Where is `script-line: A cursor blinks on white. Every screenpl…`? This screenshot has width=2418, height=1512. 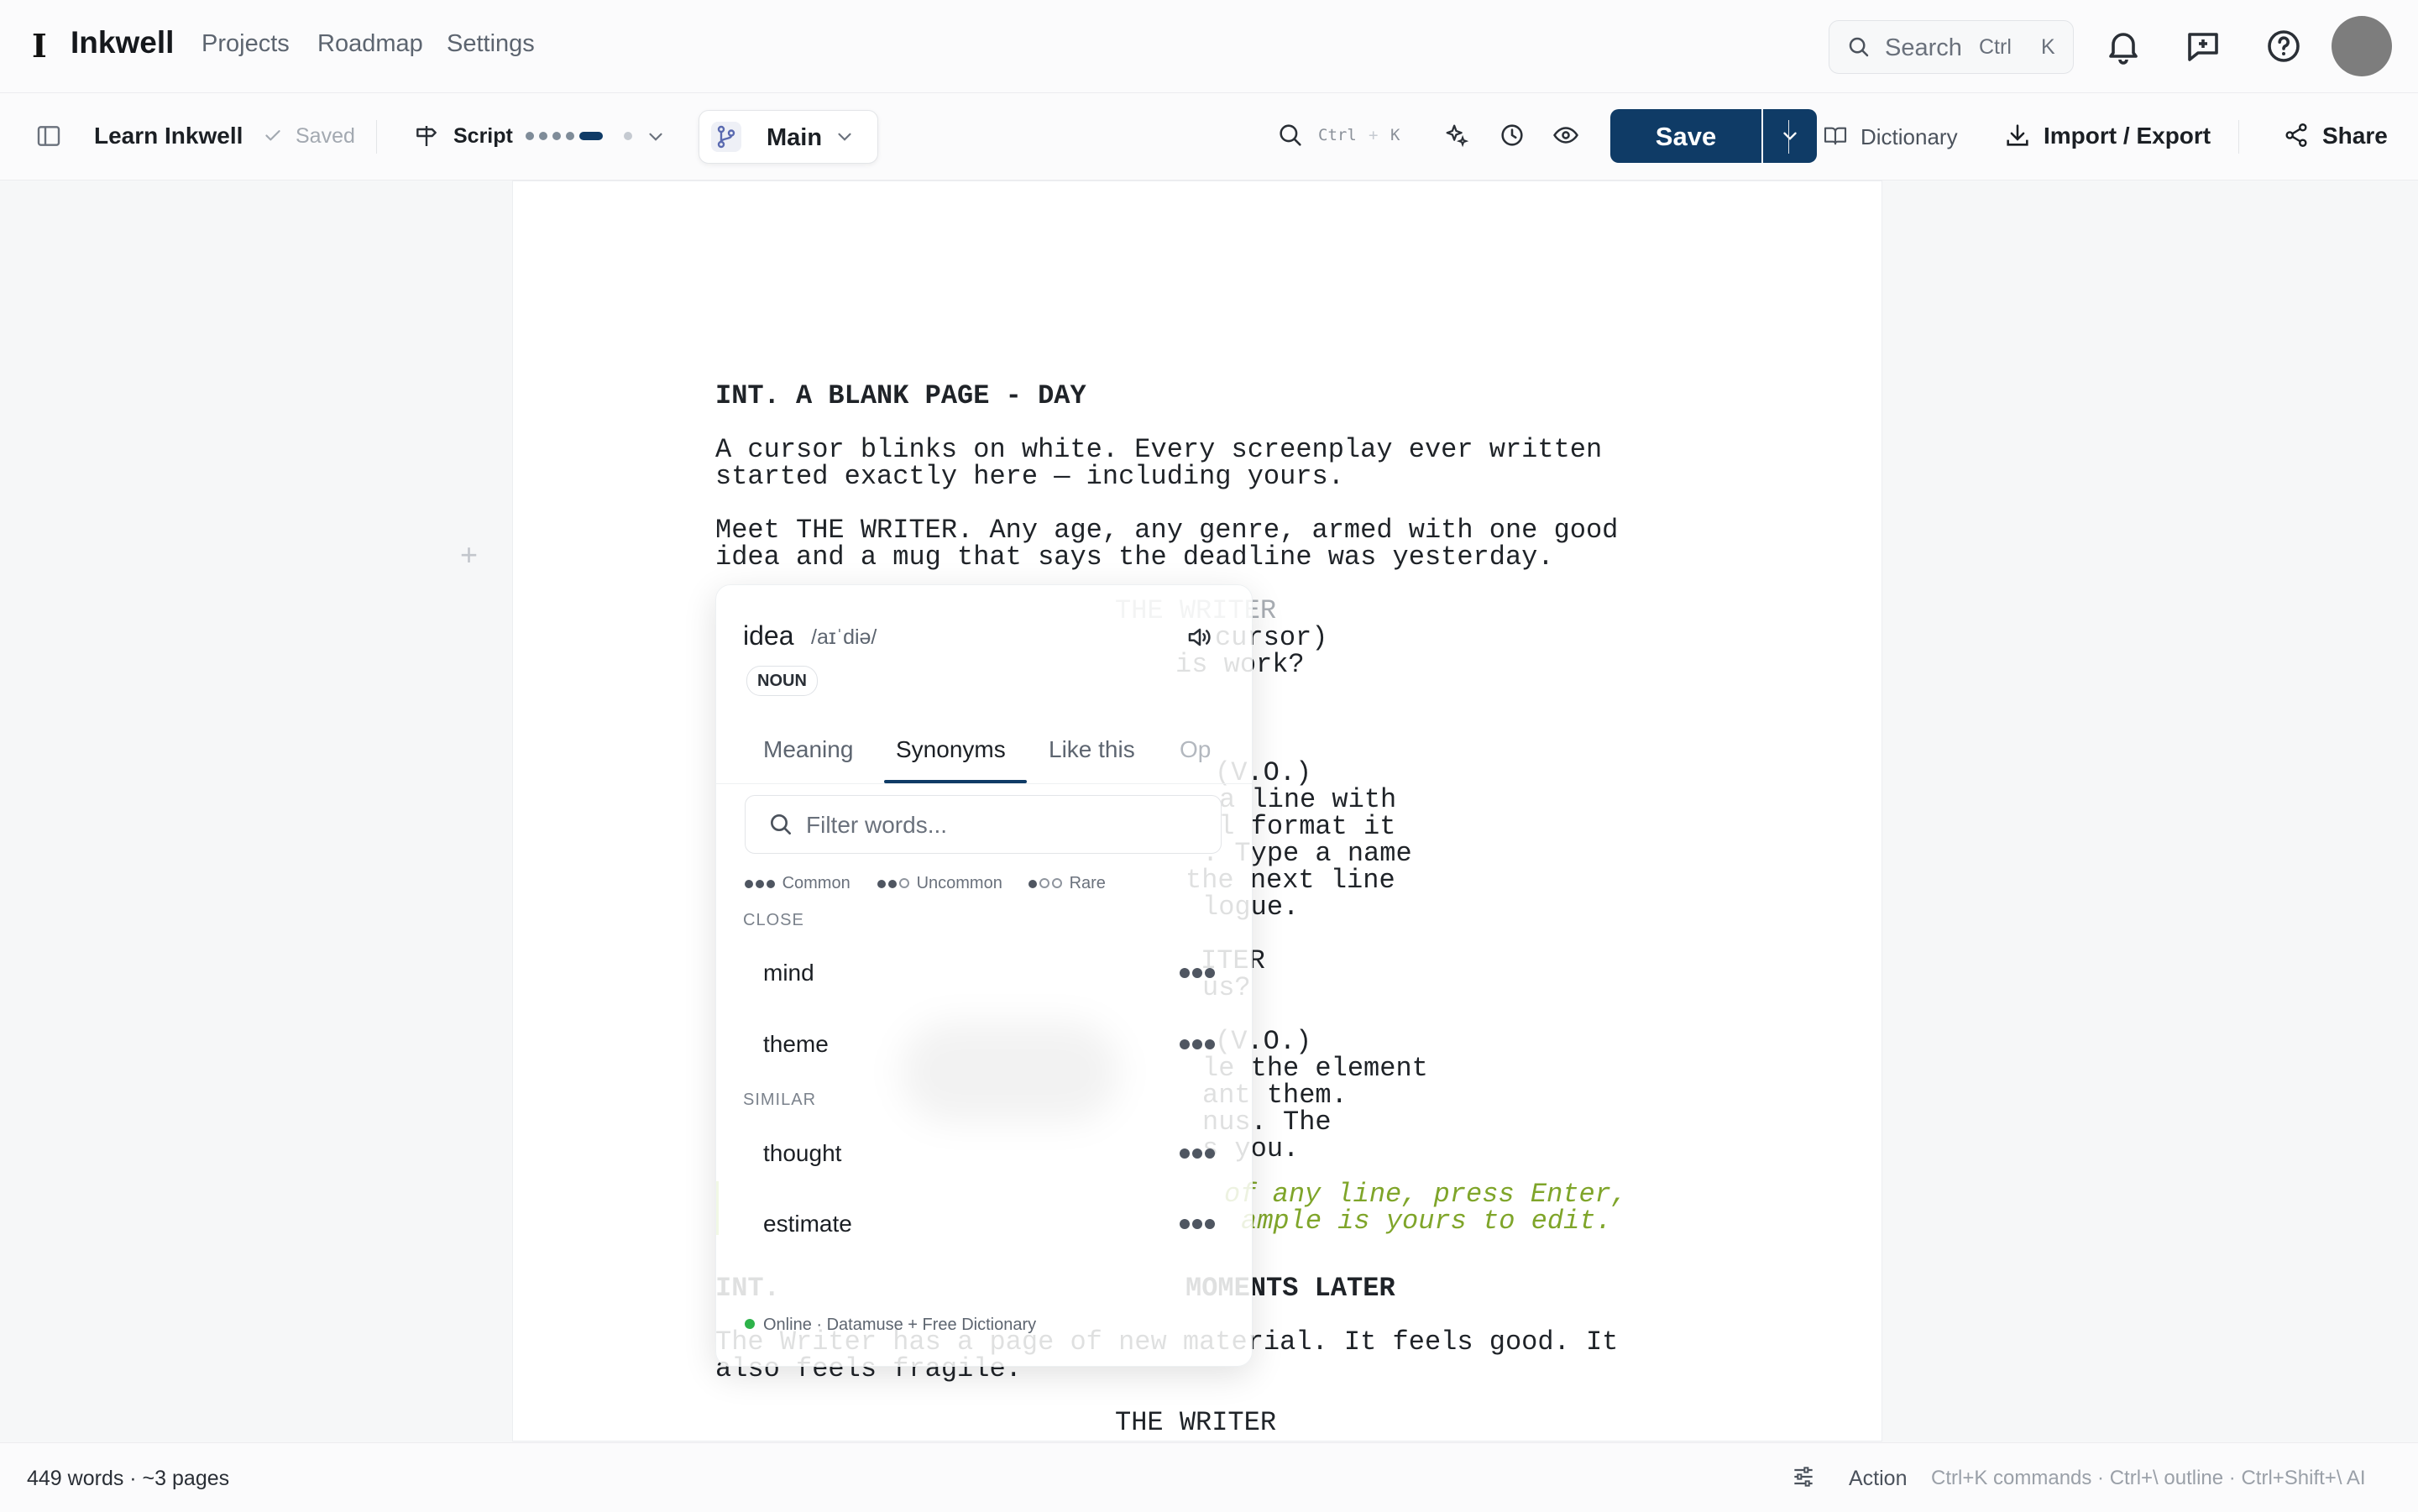 script-line: A cursor blinks on white. Every screenpl… is located at coordinates (1158, 450).